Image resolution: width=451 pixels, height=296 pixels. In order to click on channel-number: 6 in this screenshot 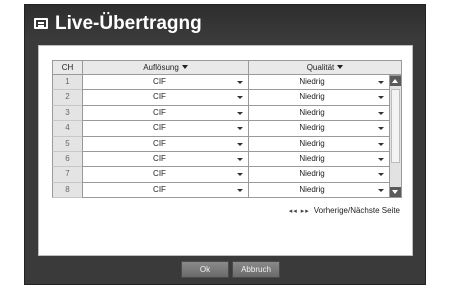, I will do `click(67, 159)`.